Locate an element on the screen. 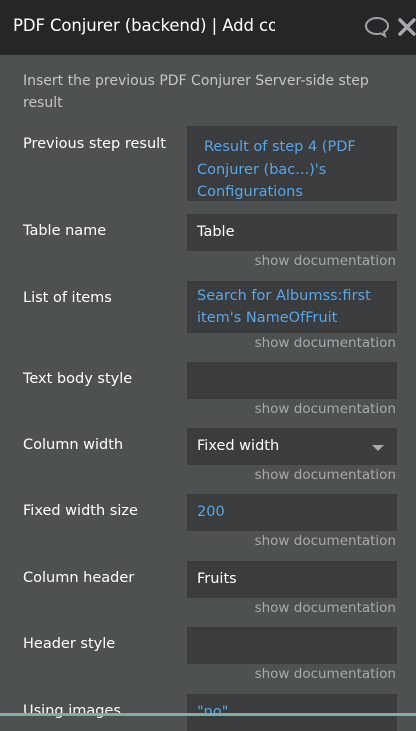 The image size is (416, 731). table-name-input: Table is located at coordinates (292, 232).